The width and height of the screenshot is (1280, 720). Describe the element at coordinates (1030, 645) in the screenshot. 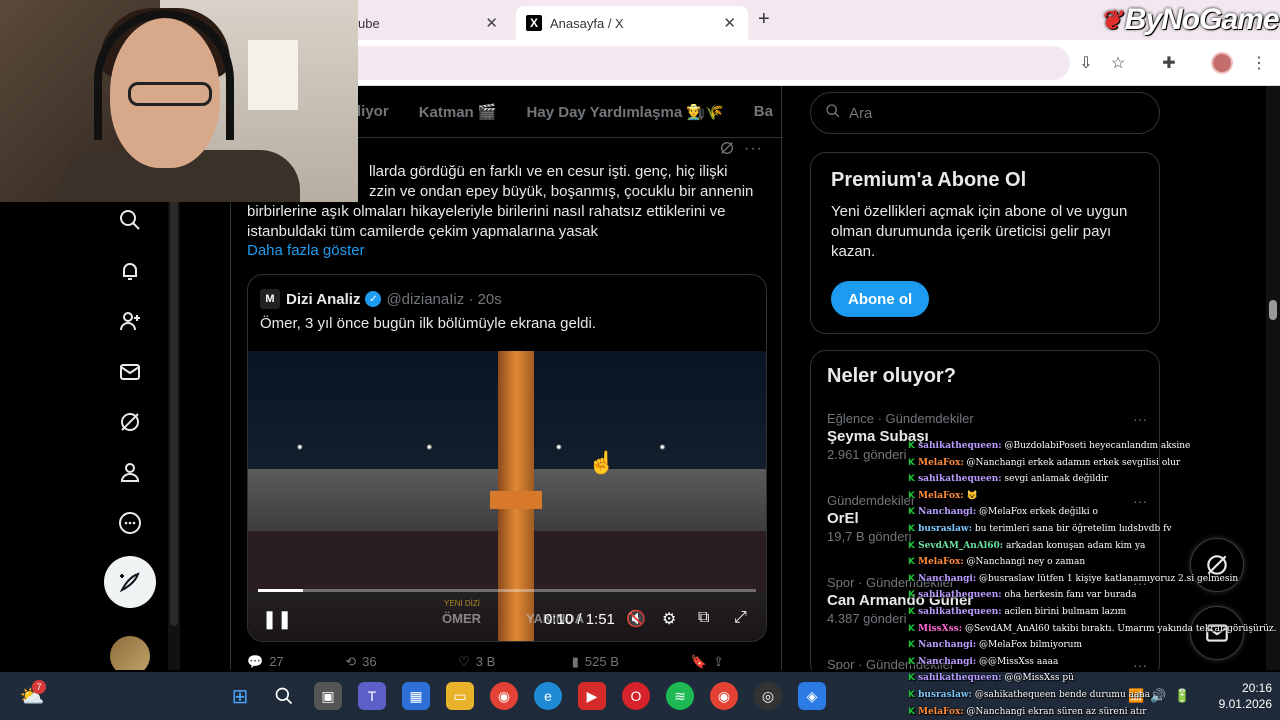

I see `chat-message: @MelaFox bilmiyorum` at that location.